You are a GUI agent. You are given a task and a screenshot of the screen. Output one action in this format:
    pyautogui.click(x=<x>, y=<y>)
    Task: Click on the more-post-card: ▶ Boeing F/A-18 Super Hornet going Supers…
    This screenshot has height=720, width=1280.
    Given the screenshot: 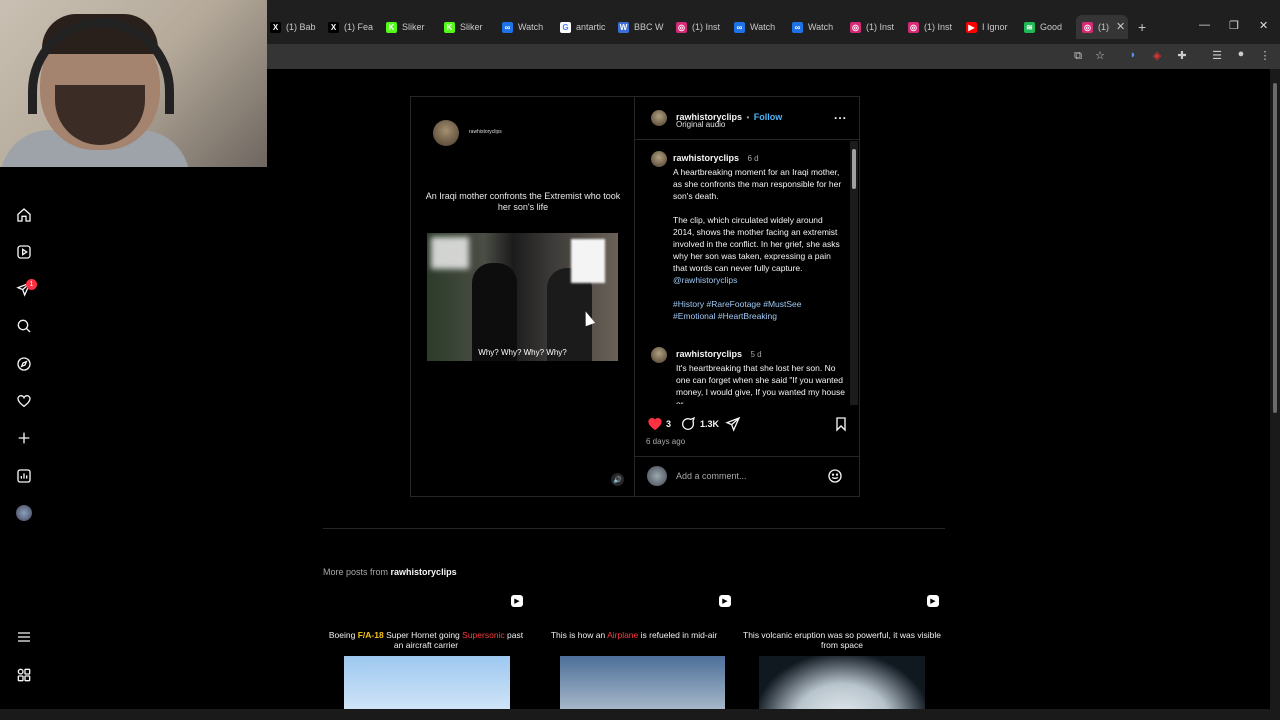 What is the action you would take?
    pyautogui.click(x=426, y=650)
    